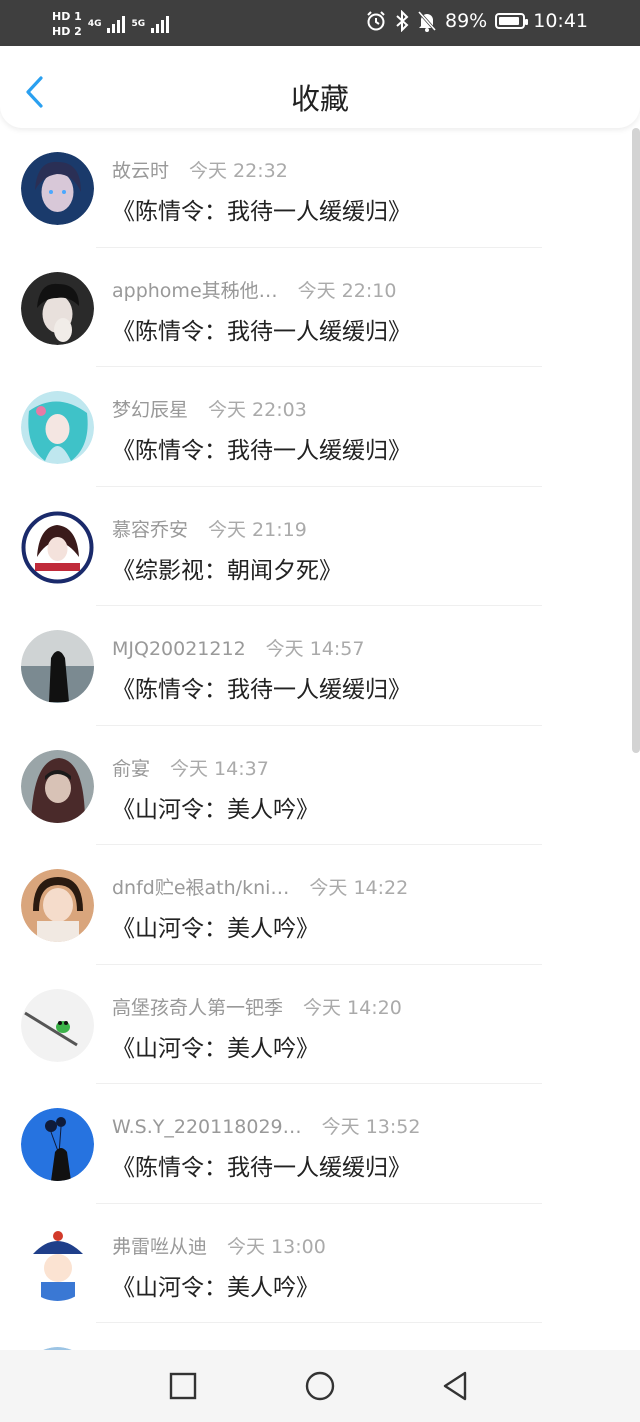 This screenshot has height=1422, width=640. I want to click on timestamp: 今天 22:32, so click(238, 171).